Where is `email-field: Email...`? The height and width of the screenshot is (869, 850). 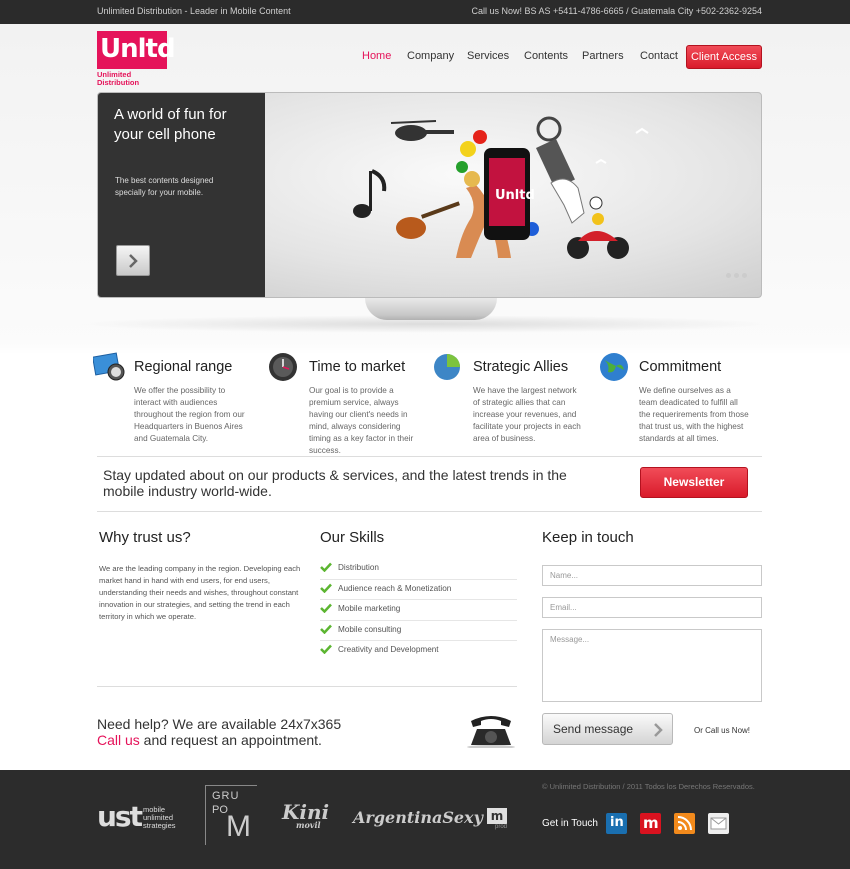
email-field: Email... is located at coordinates (652, 607).